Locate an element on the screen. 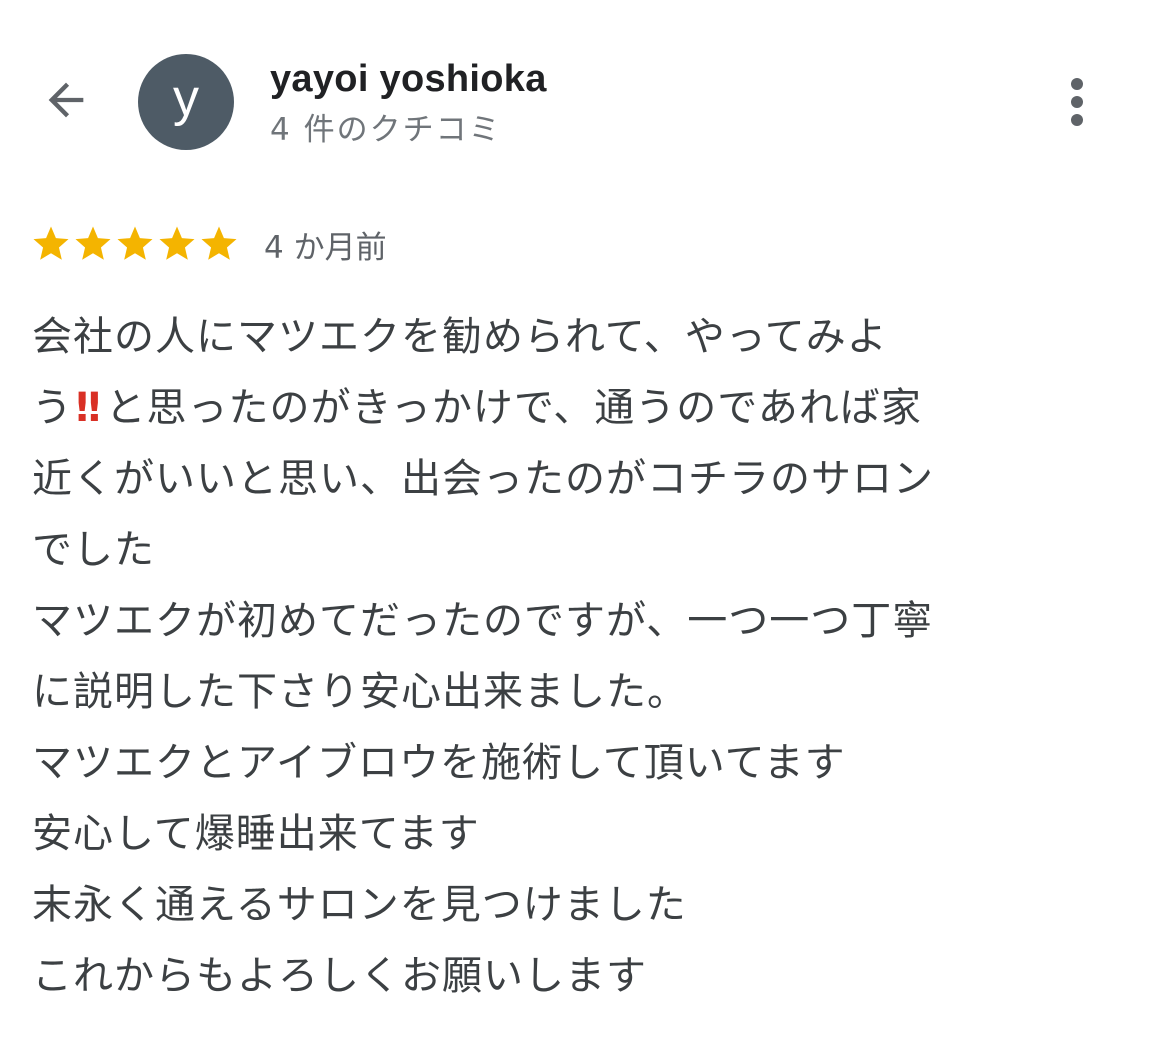 Image resolution: width=1151 pixels, height=1041 pixels. review-line: 末永く通えるサロンを見つけました is located at coordinates (359, 905).